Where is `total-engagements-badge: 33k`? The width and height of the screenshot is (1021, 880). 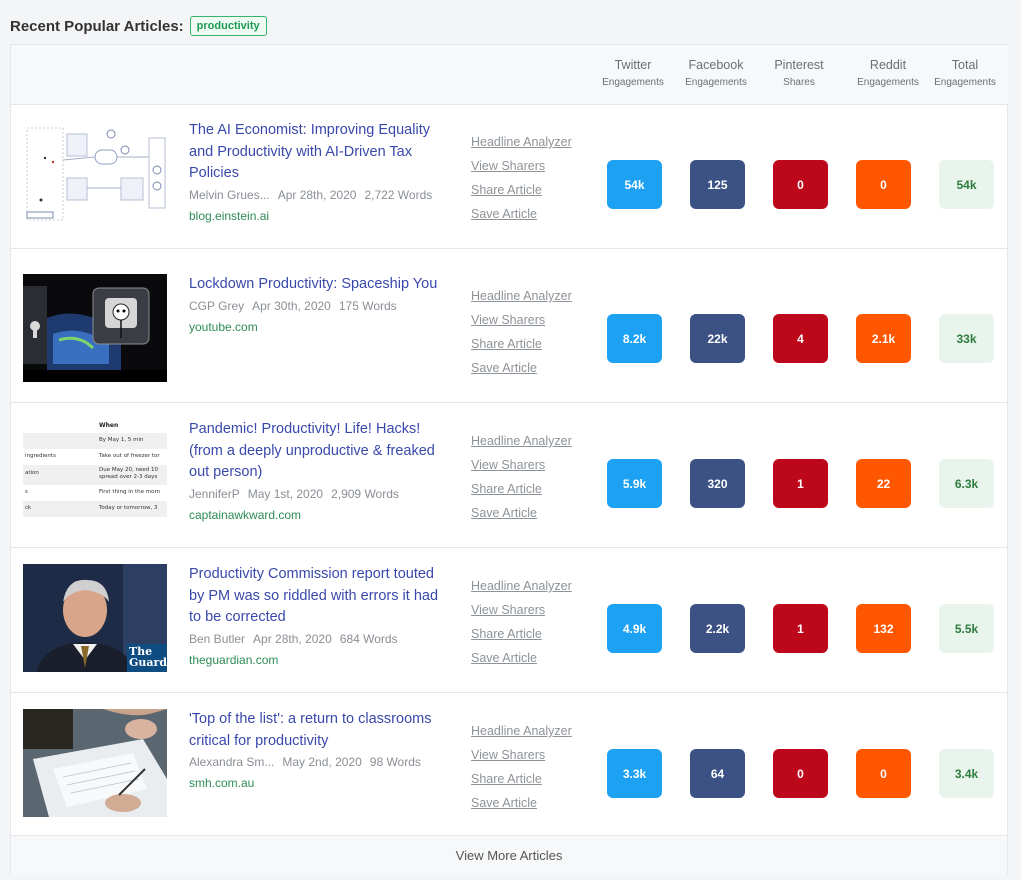 total-engagements-badge: 33k is located at coordinates (966, 338).